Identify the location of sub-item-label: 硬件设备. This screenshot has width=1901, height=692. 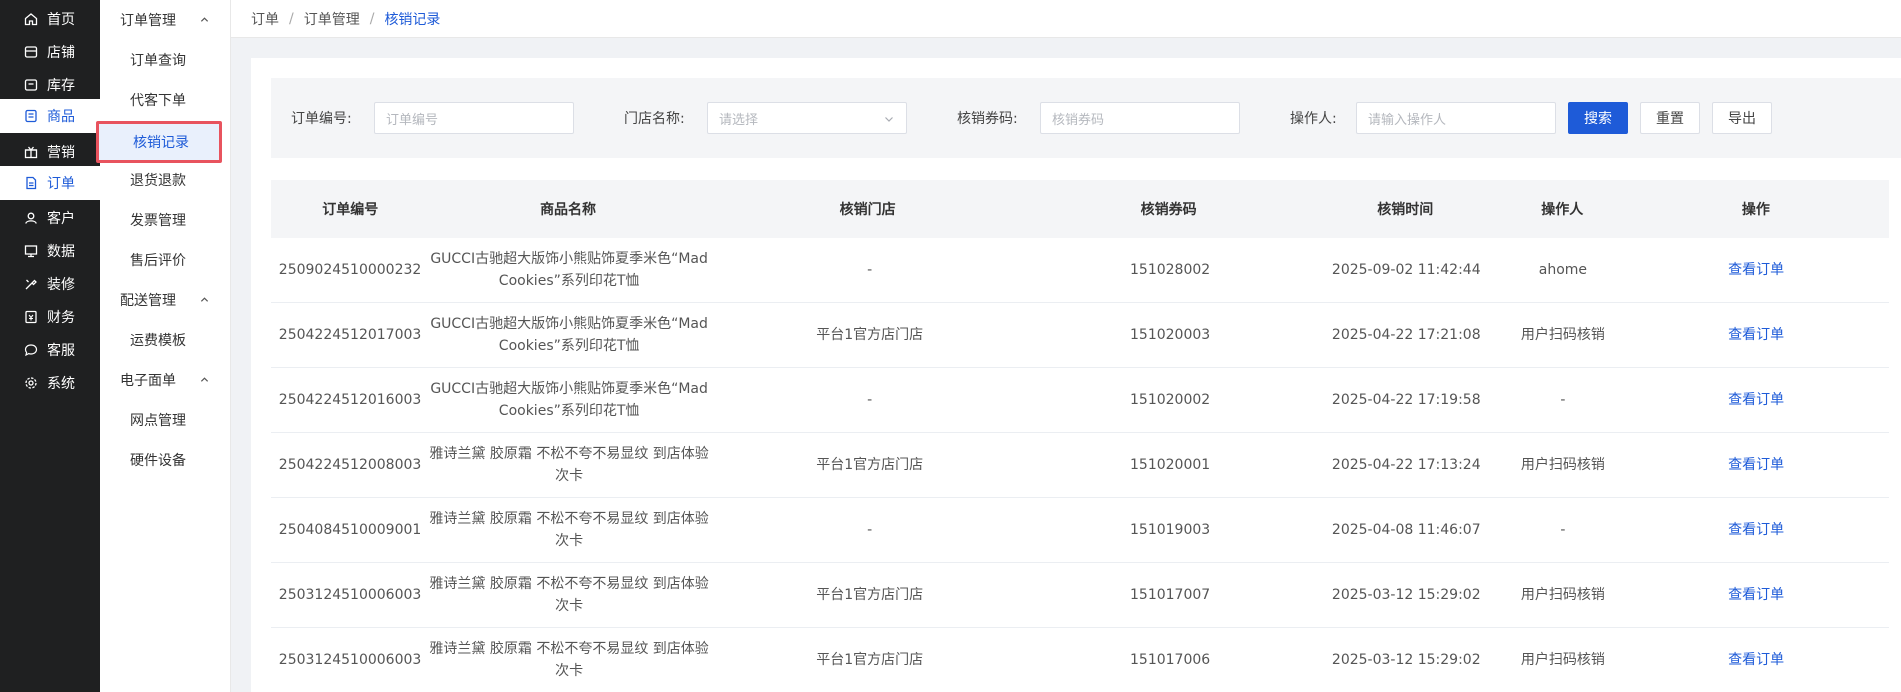
(158, 461).